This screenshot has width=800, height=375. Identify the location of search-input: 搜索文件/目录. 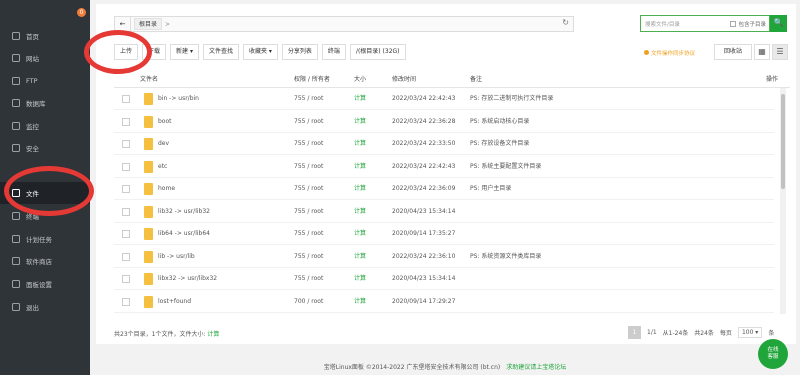
(685, 24).